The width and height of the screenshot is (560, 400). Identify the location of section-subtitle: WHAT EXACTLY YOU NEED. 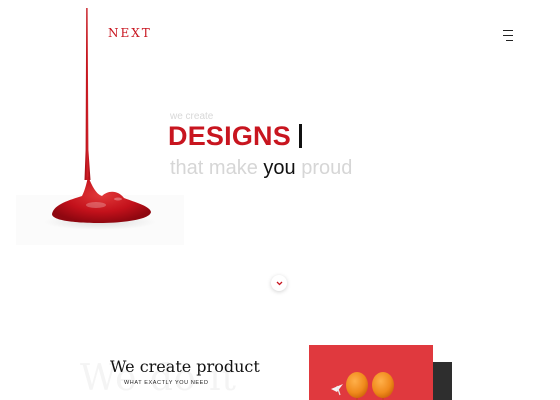
(166, 383).